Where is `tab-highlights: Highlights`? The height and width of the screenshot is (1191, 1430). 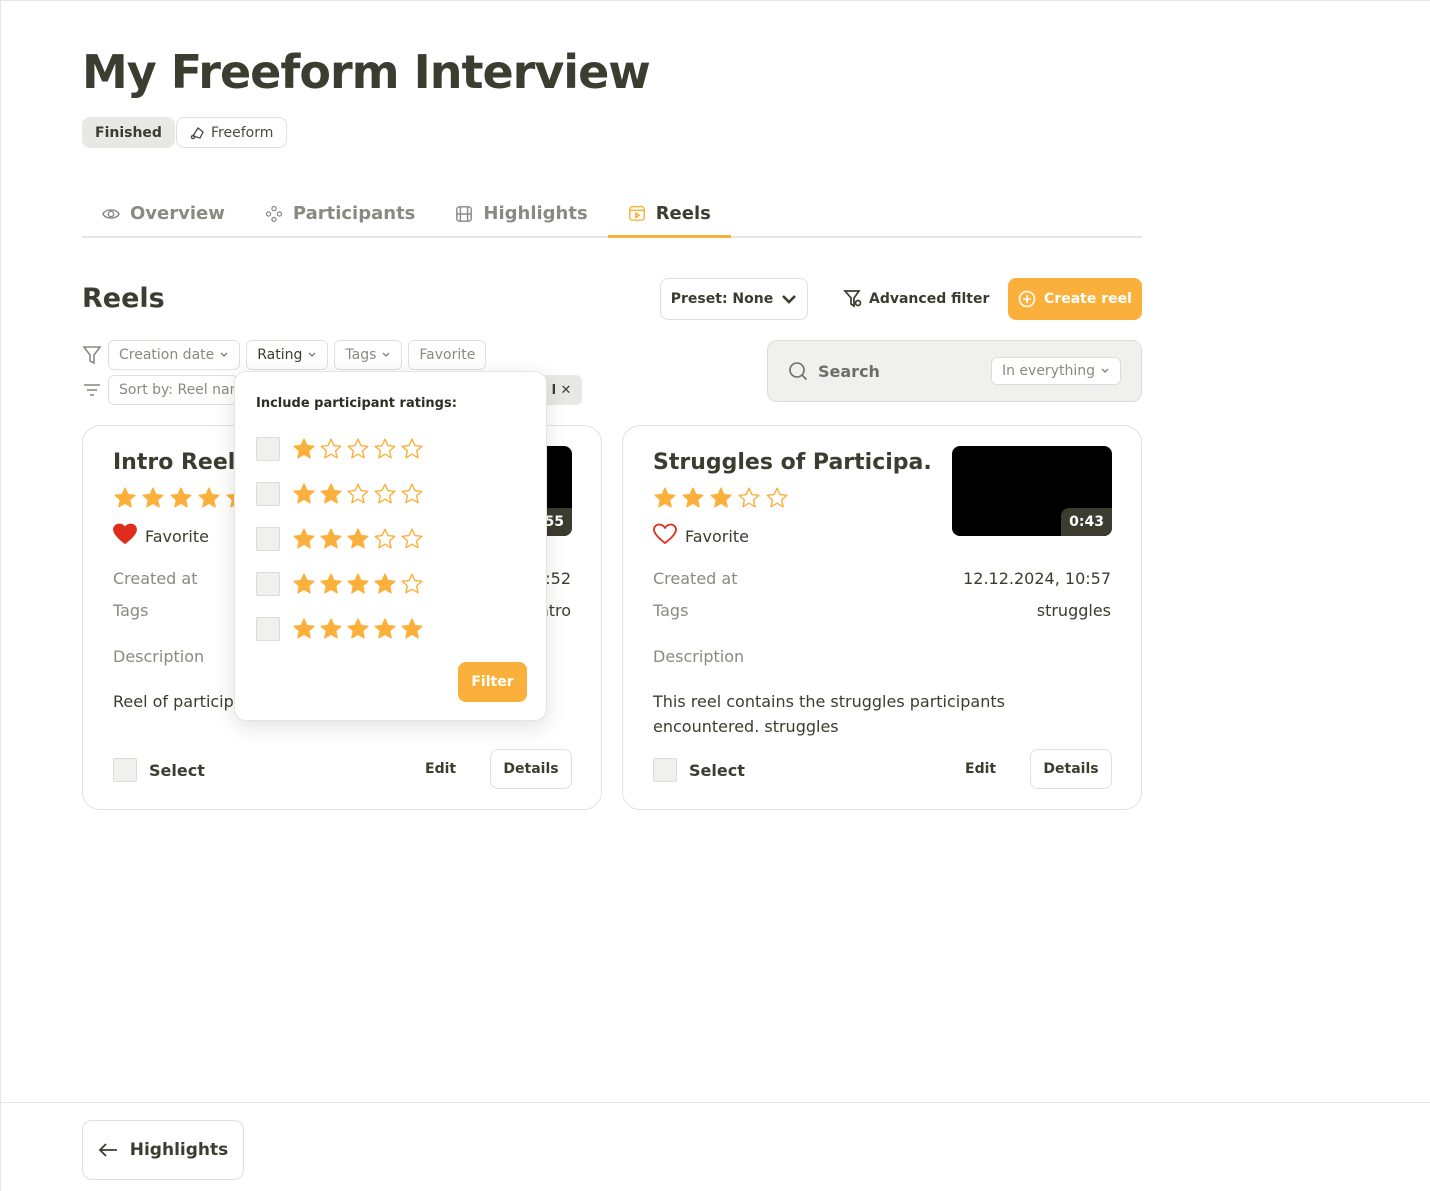
tab-highlights: Highlights is located at coordinates (521, 213).